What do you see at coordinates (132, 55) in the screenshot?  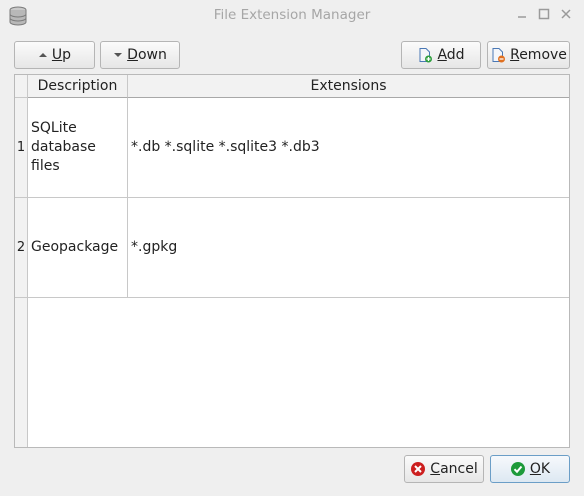 I see `down-mnemonic: D` at bounding box center [132, 55].